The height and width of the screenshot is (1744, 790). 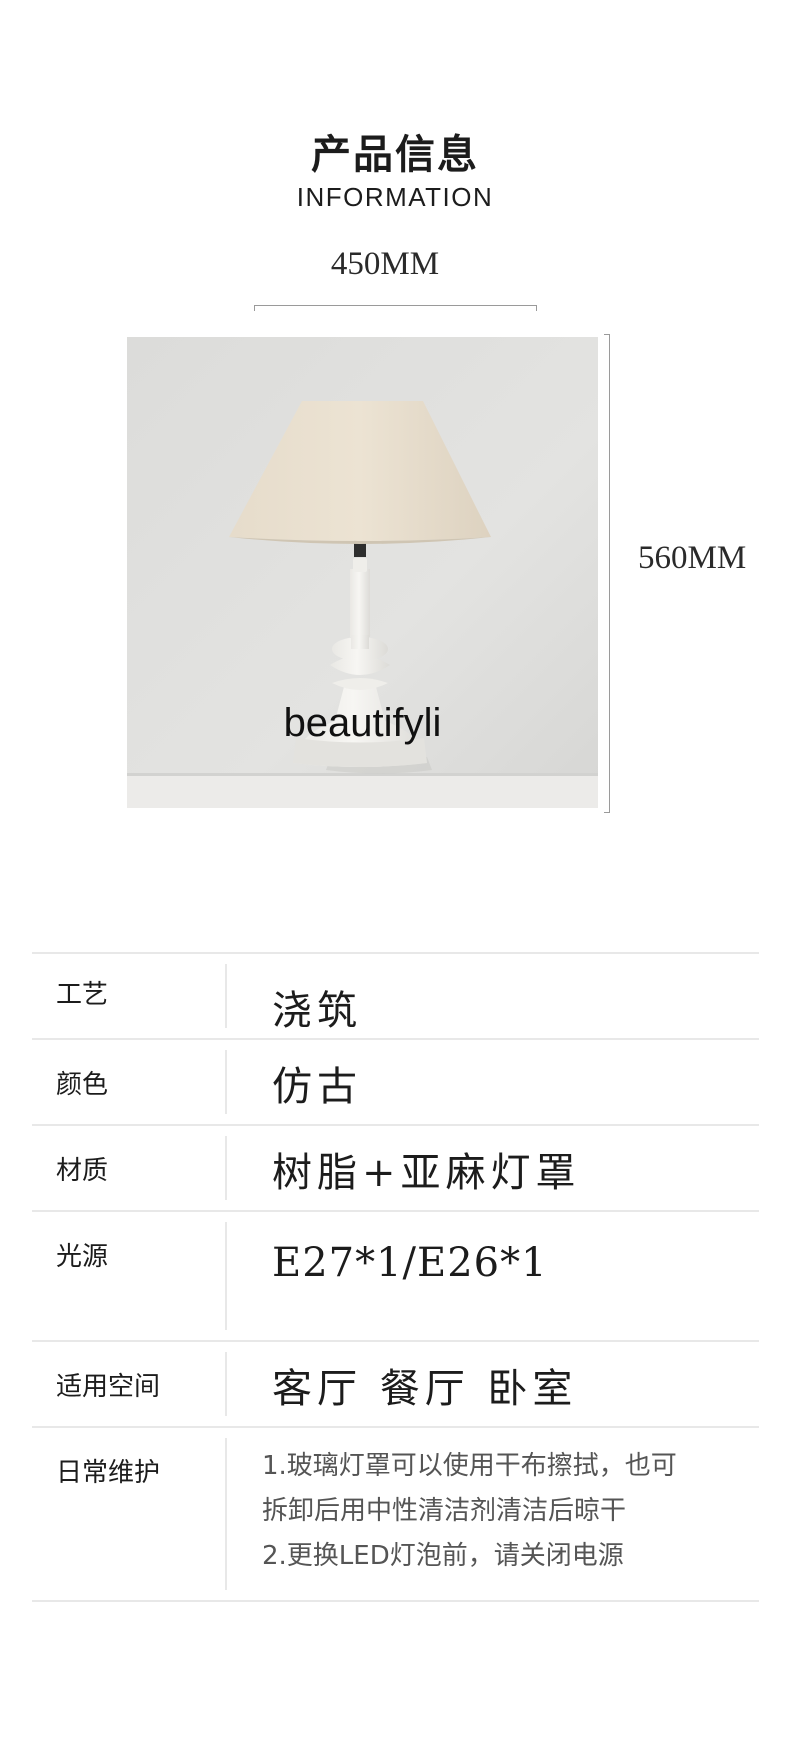 I want to click on spec-value: 仿古, so click(x=317, y=1087).